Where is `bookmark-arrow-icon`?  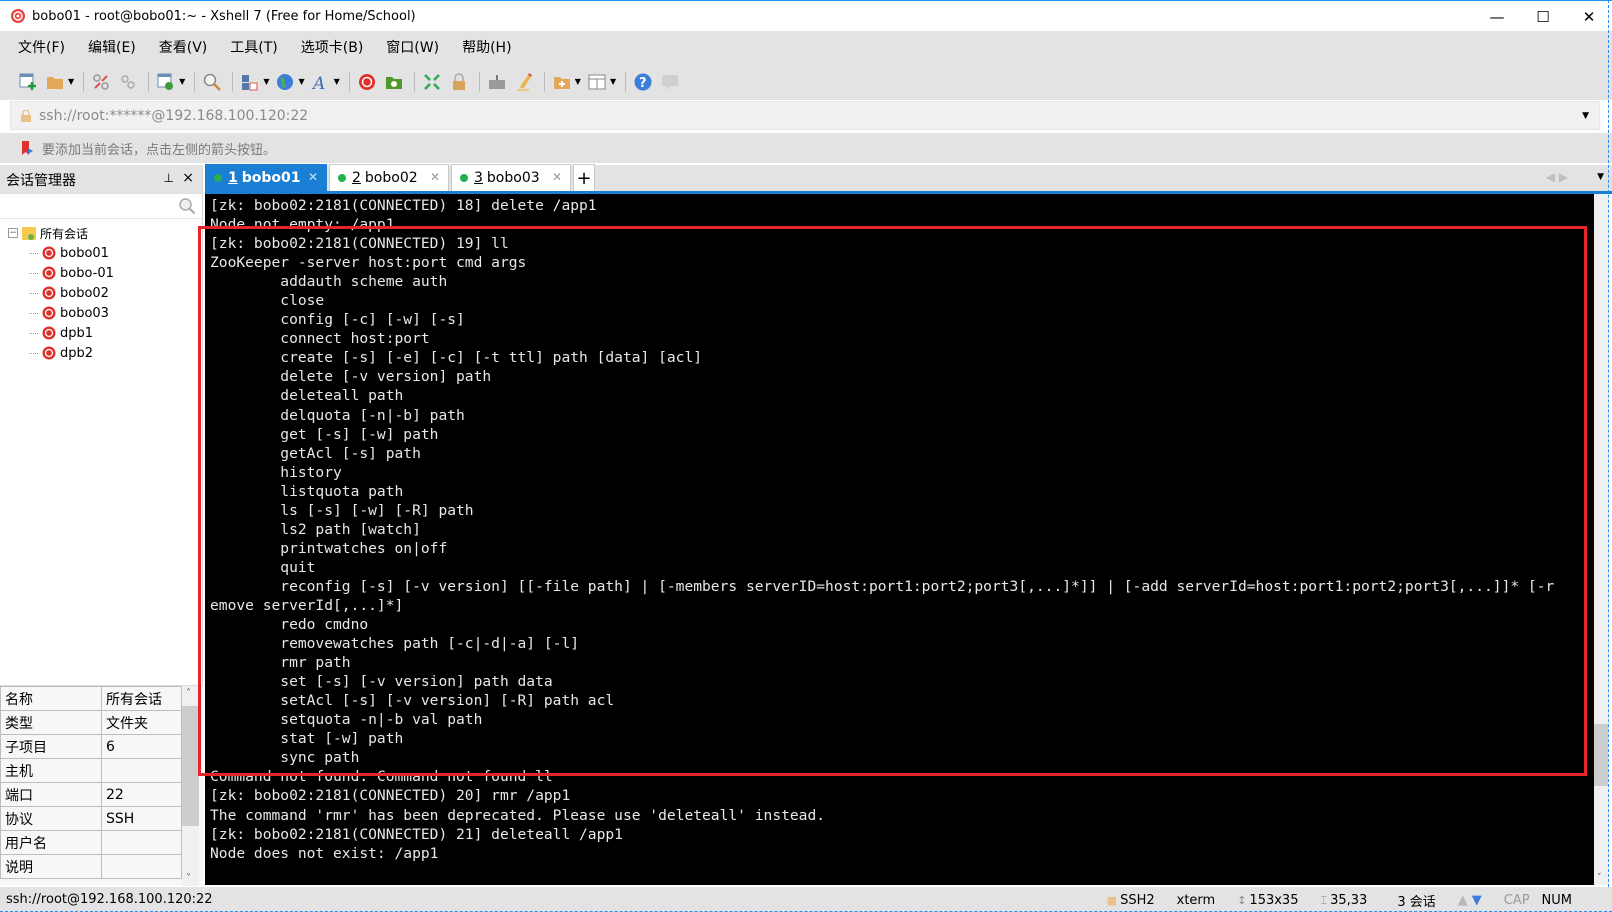
bookmark-arrow-icon is located at coordinates (28, 148).